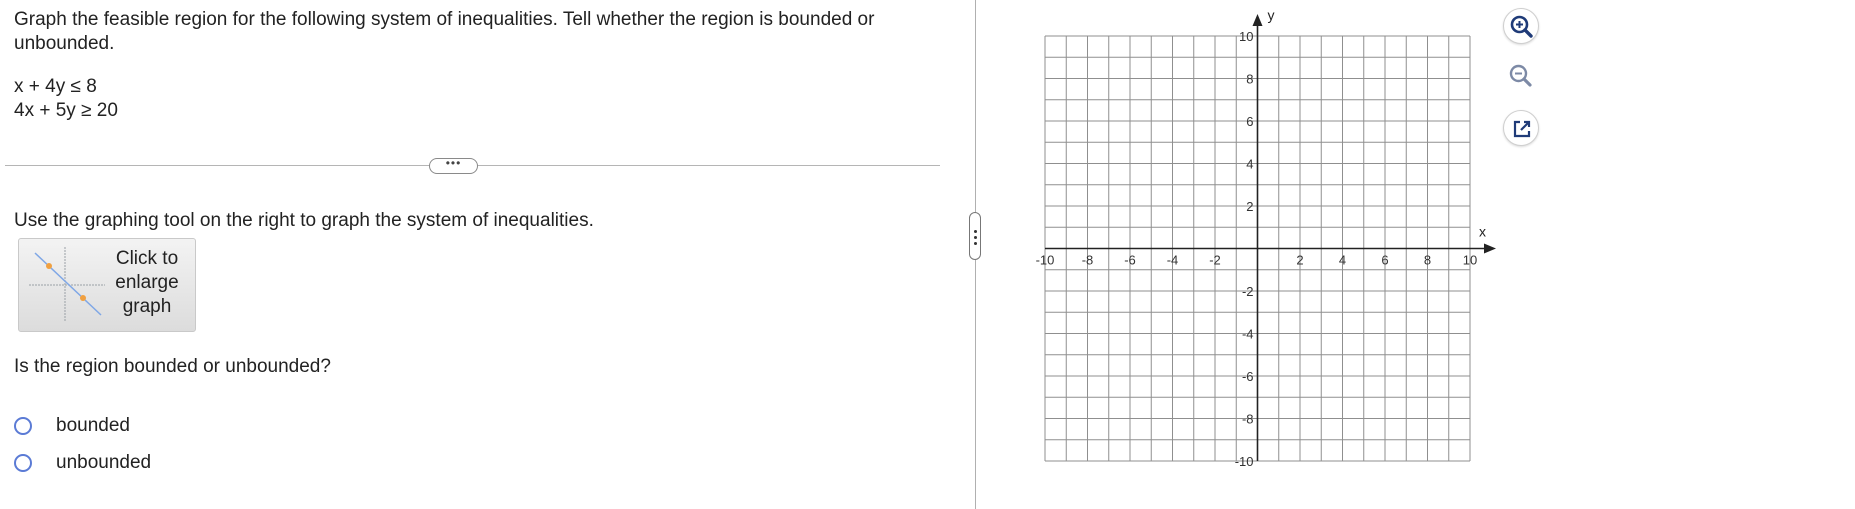 This screenshot has width=1855, height=509. Describe the element at coordinates (1248, 419) in the screenshot. I see `y-tick-label: -8` at that location.